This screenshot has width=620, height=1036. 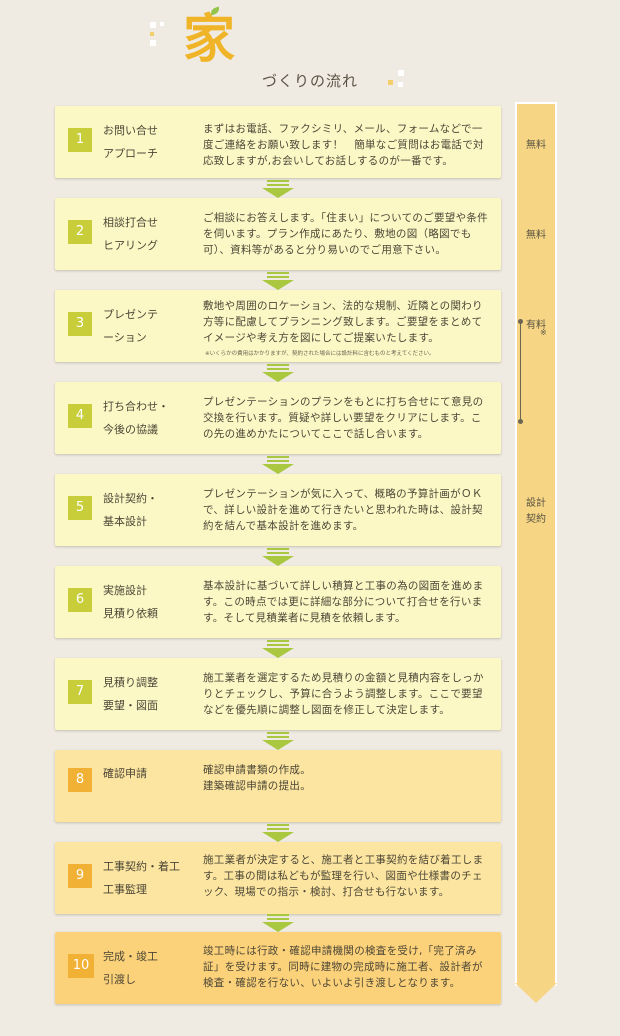 I want to click on fee-note-mark: ※, so click(x=543, y=332).